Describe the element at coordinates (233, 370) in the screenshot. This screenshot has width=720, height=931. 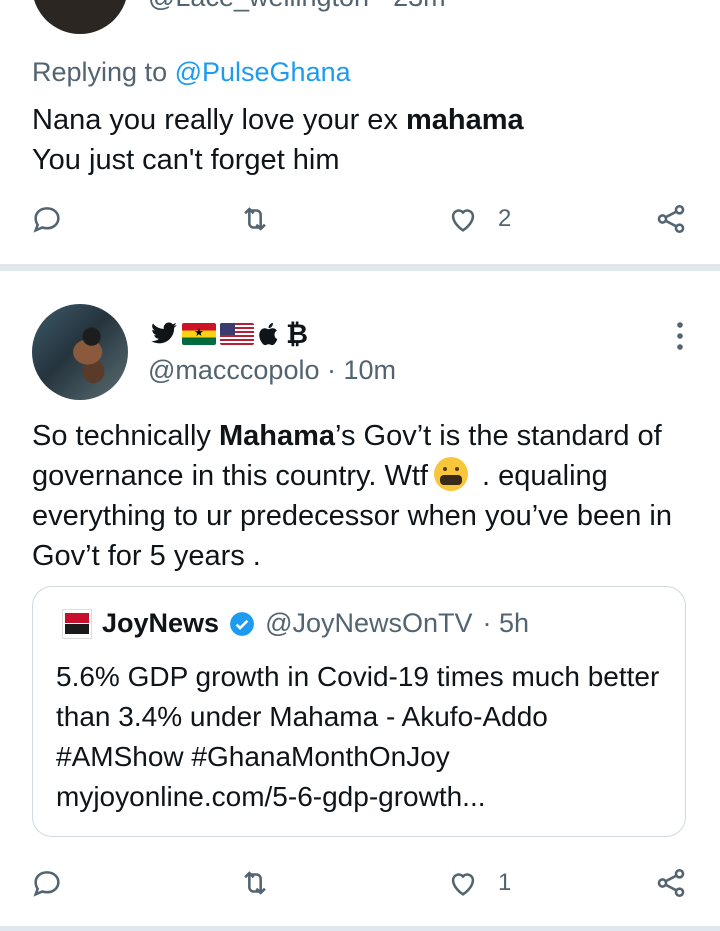
I see `tweet-handle: @macccopolo` at that location.